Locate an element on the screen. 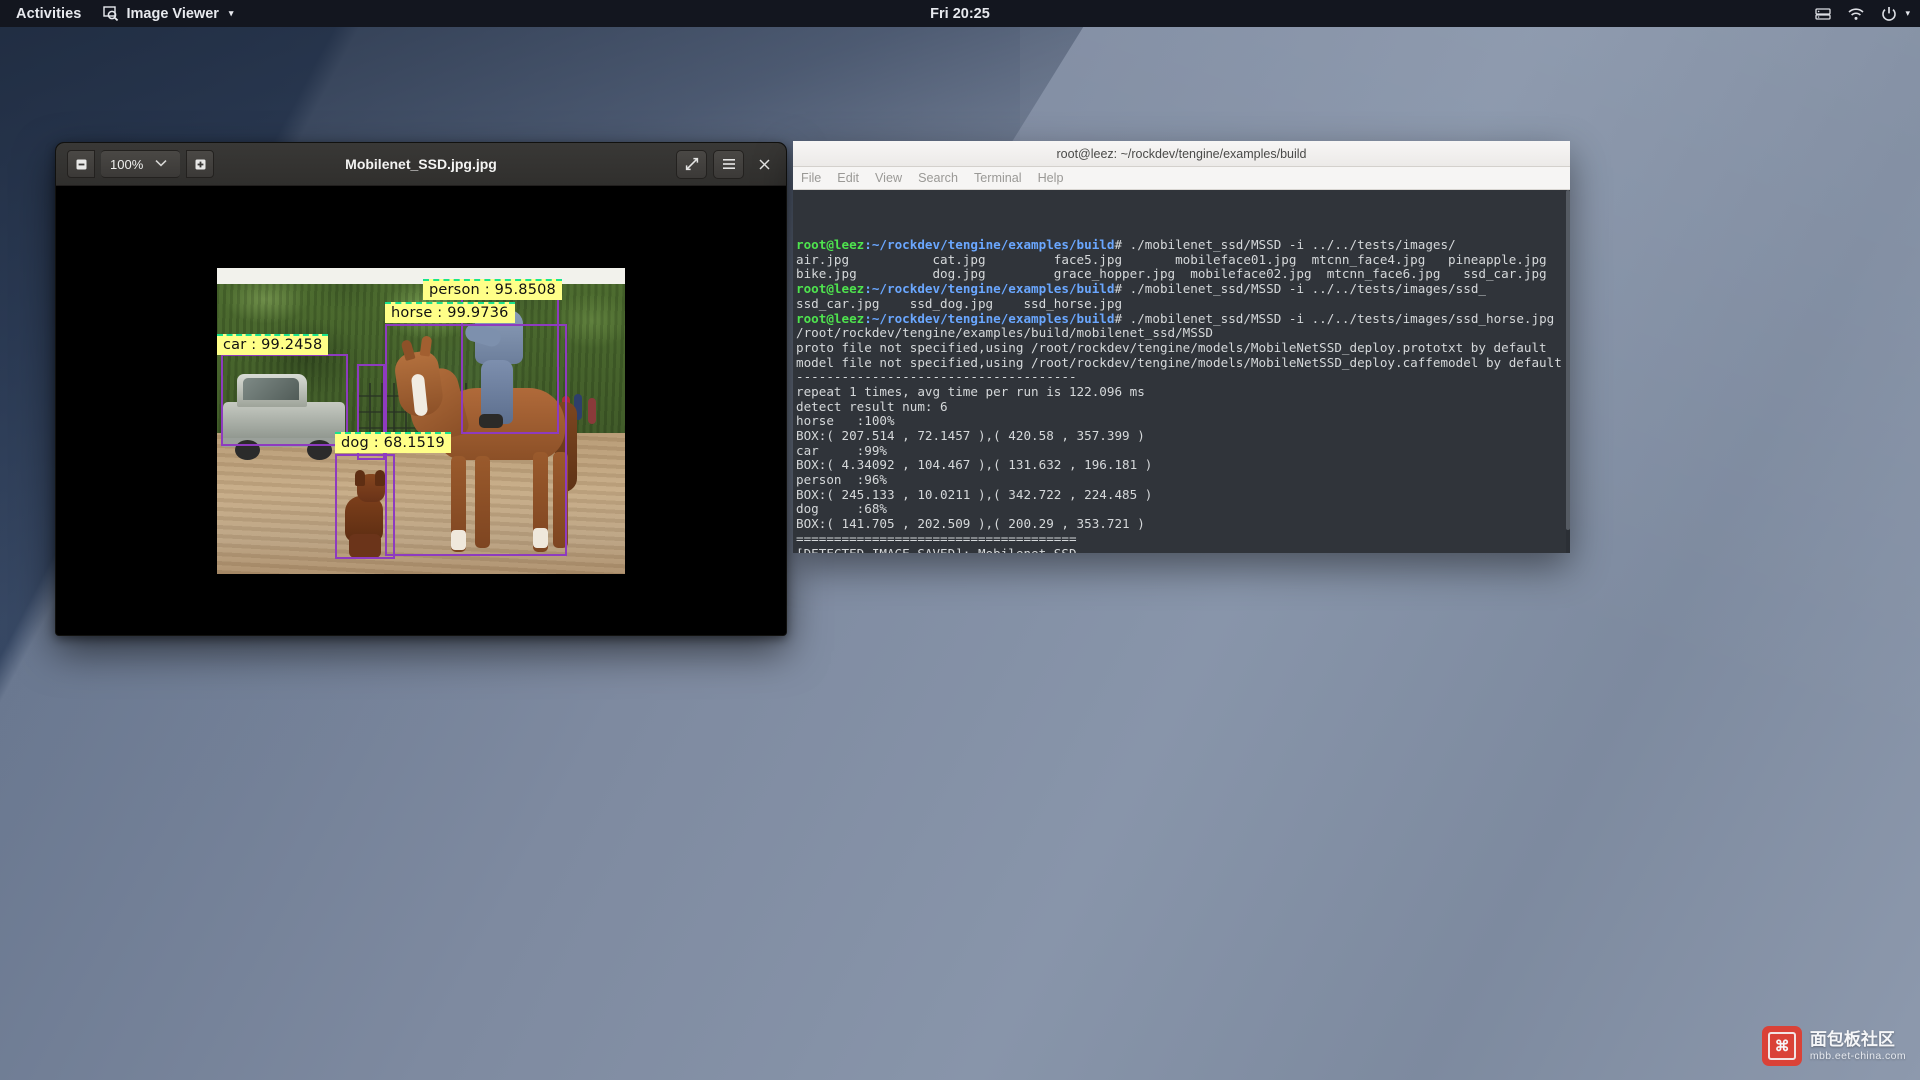 The width and height of the screenshot is (1920, 1080). terminal-line: dog :68% is located at coordinates (841, 509).